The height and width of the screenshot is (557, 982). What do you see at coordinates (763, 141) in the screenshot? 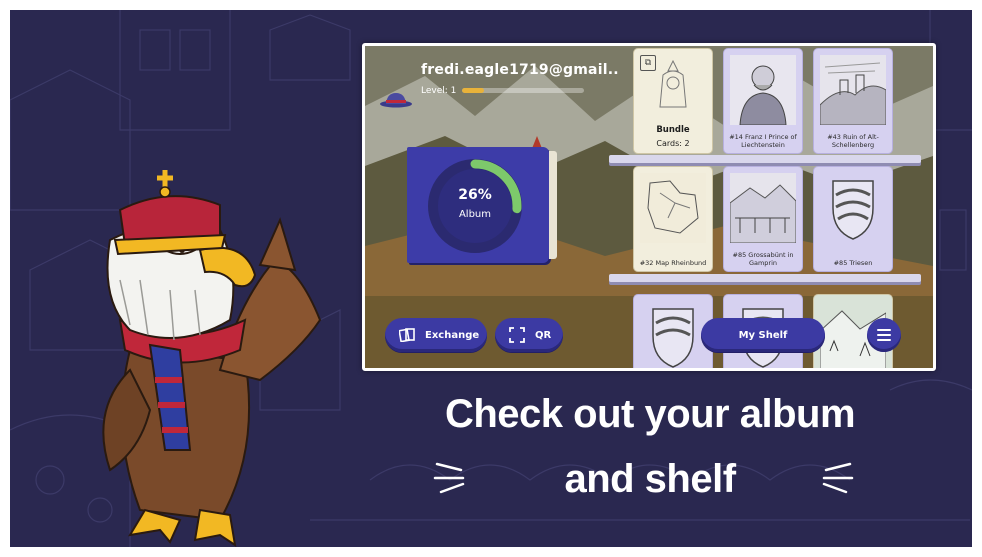
I see `card-caption: #14 Franz I Prince of Liechtenstein` at bounding box center [763, 141].